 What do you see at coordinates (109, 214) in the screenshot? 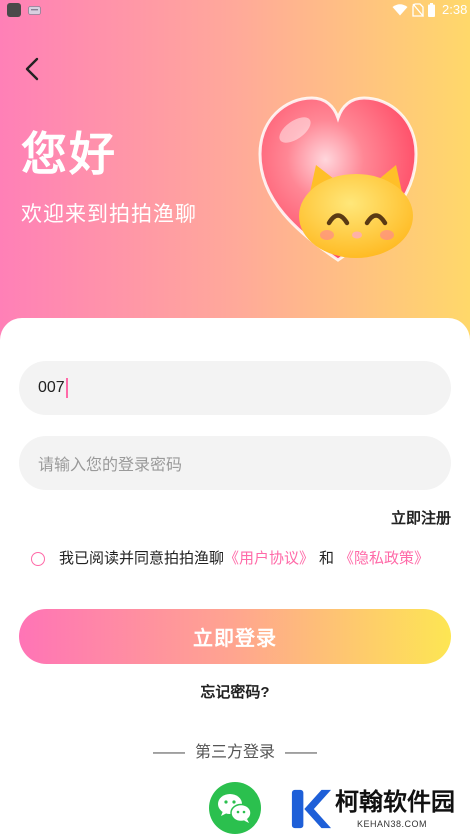
I see `welcome-subtitle: 欢迎来到拍拍渔聊` at bounding box center [109, 214].